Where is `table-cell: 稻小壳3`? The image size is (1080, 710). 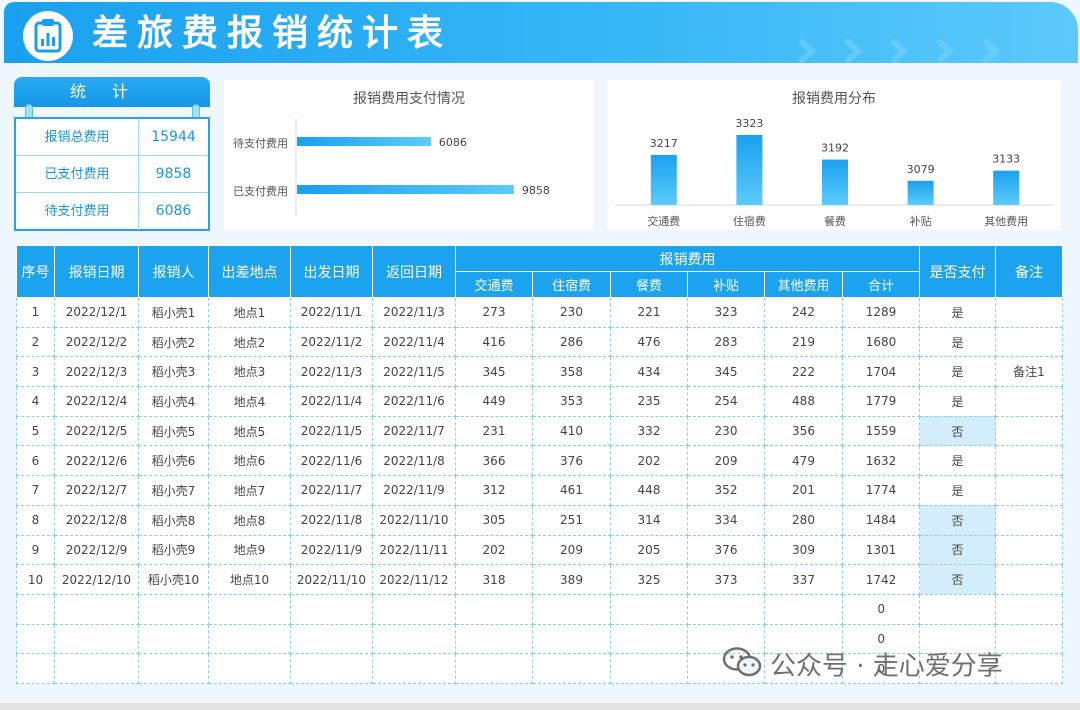
table-cell: 稻小壳3 is located at coordinates (173, 372).